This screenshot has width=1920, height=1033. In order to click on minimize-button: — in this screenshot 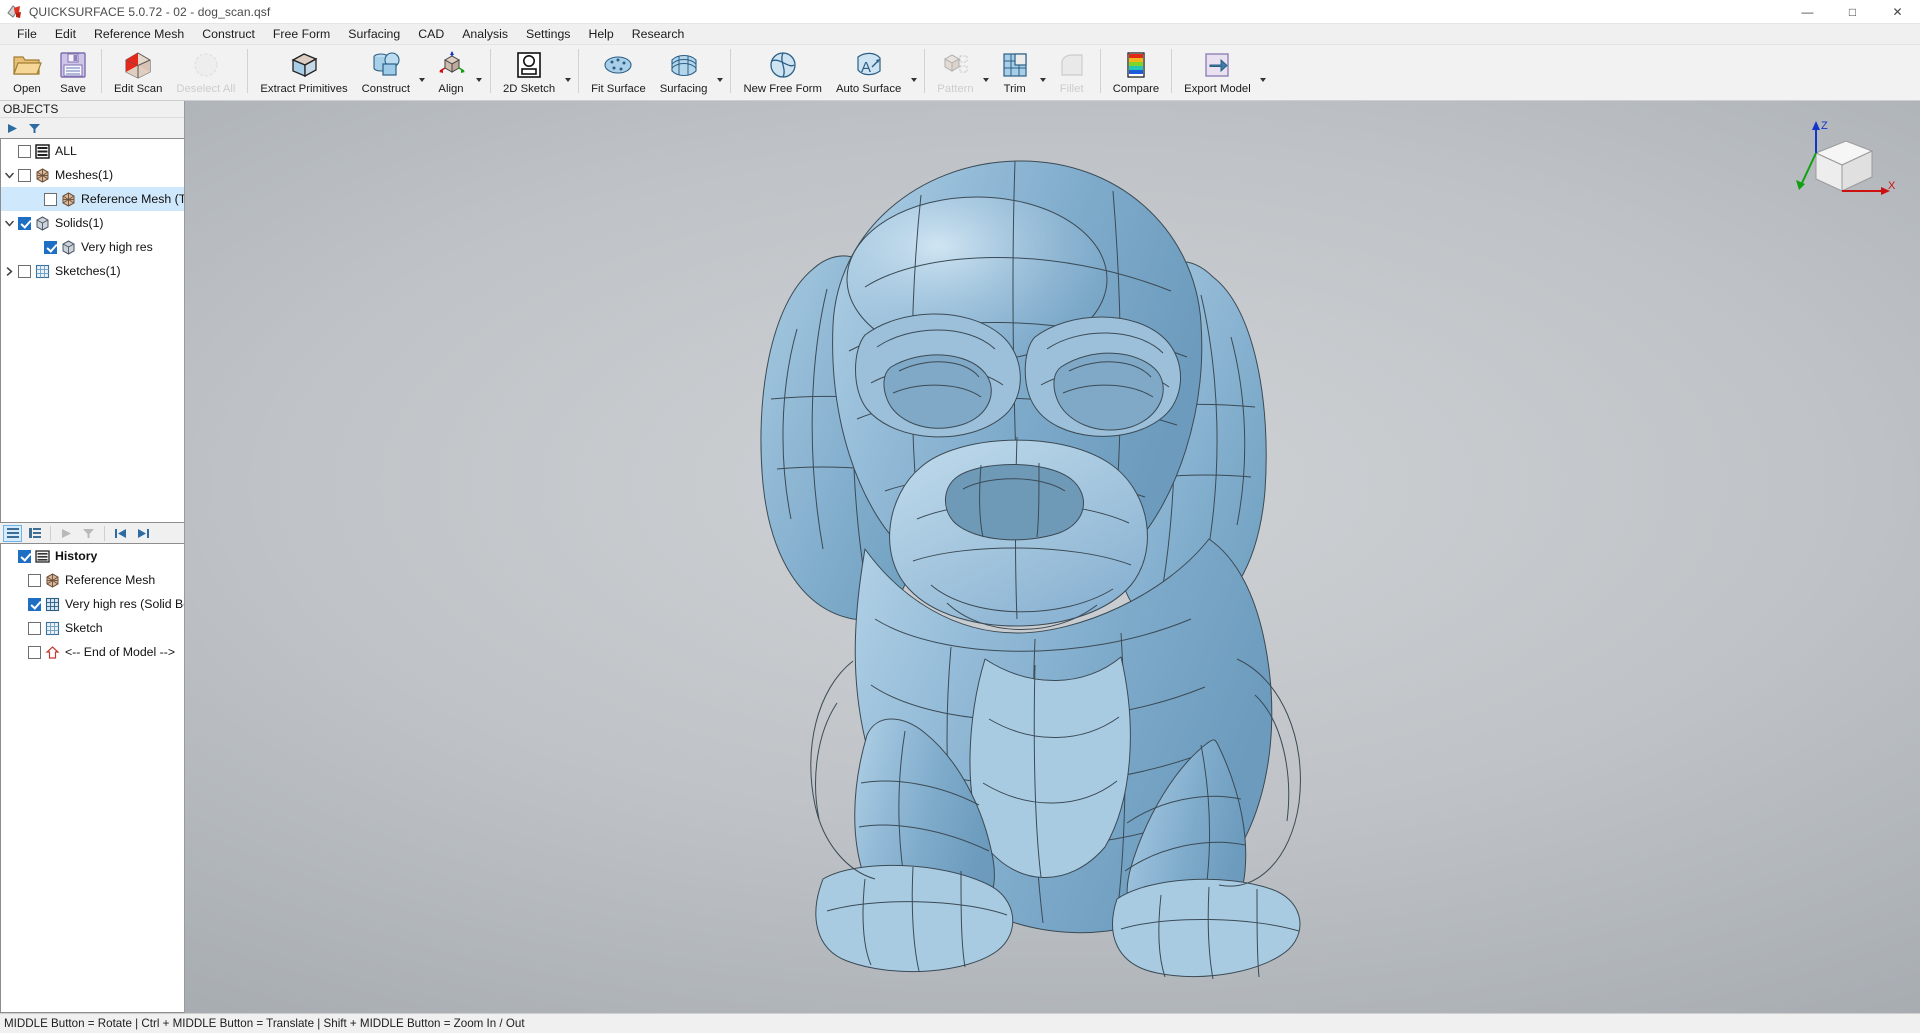, I will do `click(1807, 12)`.